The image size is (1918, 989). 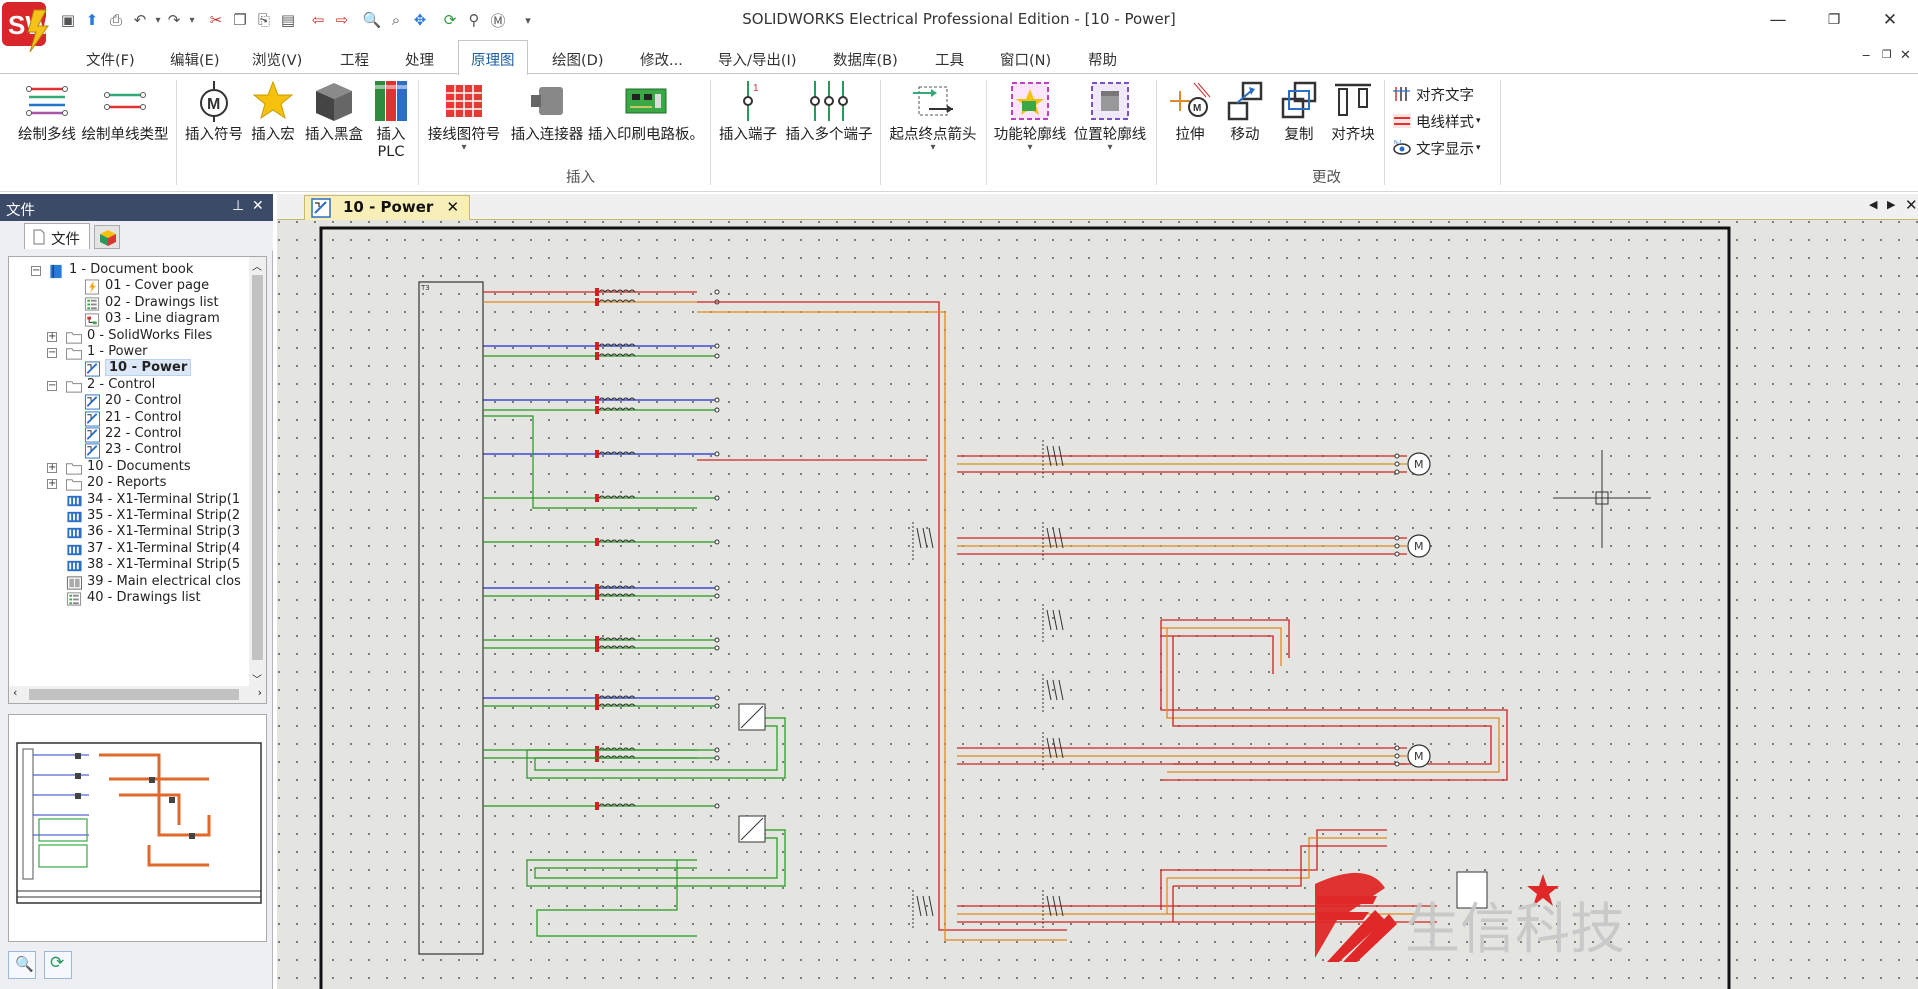 I want to click on text-display-button: N-1 文字显示 ▾, so click(x=1436, y=148).